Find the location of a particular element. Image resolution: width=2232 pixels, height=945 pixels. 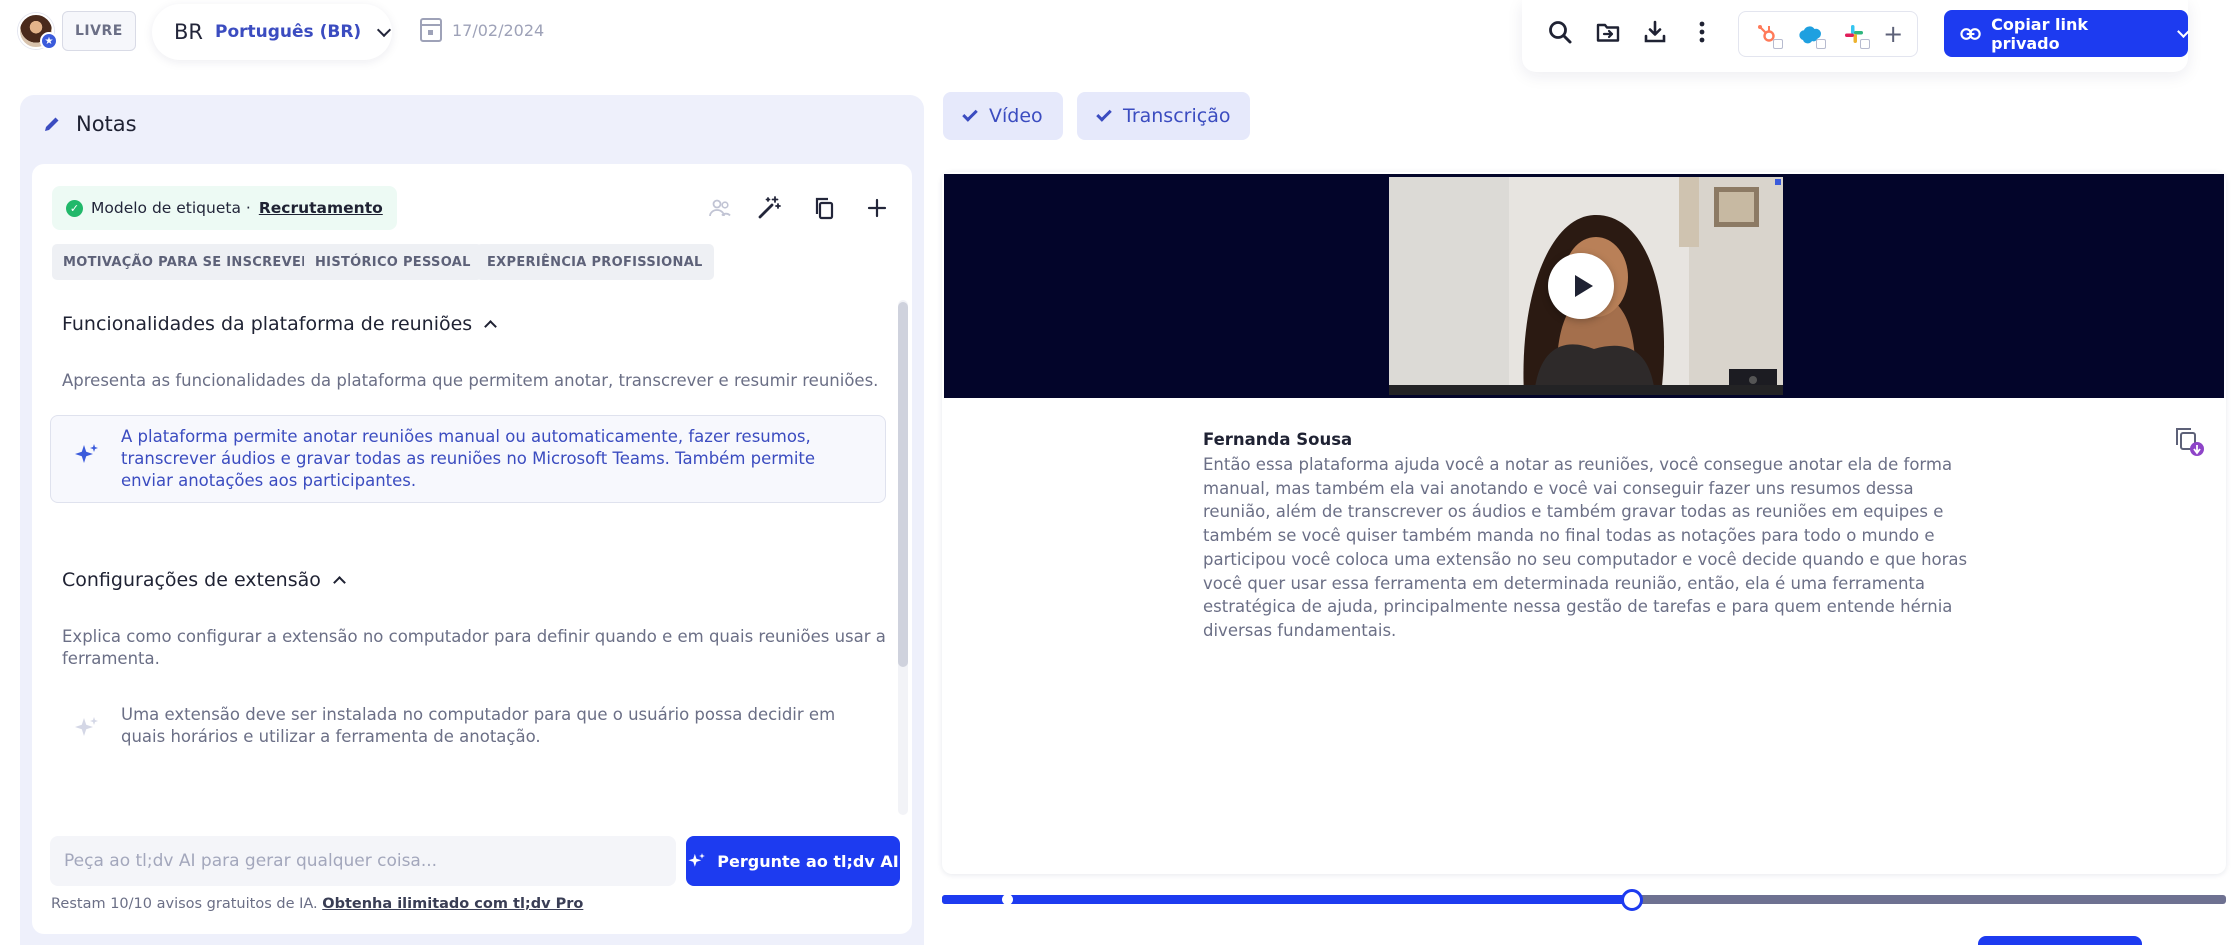

search-icon is located at coordinates (1560, 32).